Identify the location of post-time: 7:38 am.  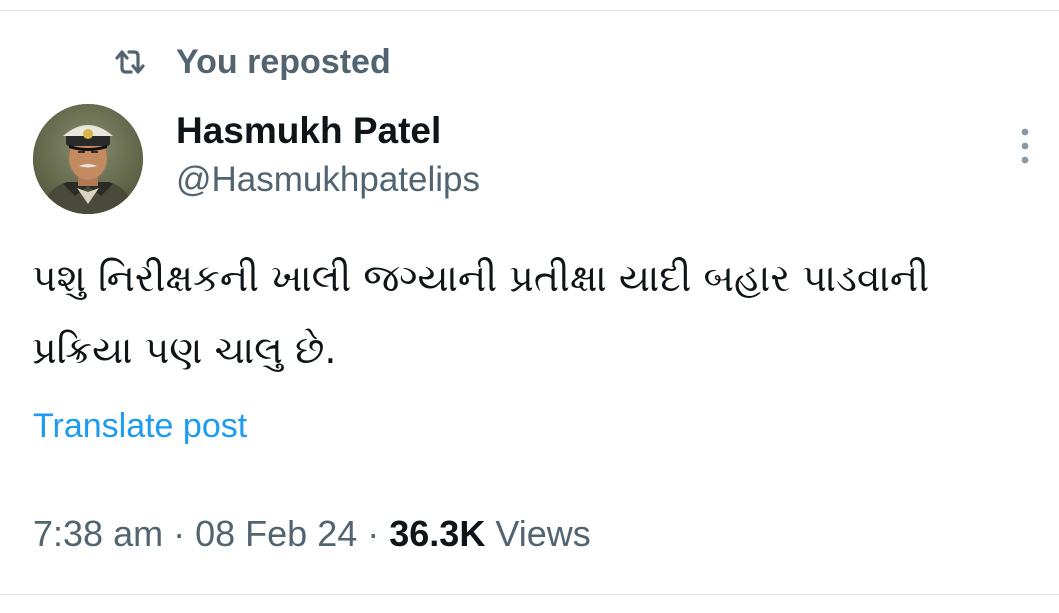
(98, 533).